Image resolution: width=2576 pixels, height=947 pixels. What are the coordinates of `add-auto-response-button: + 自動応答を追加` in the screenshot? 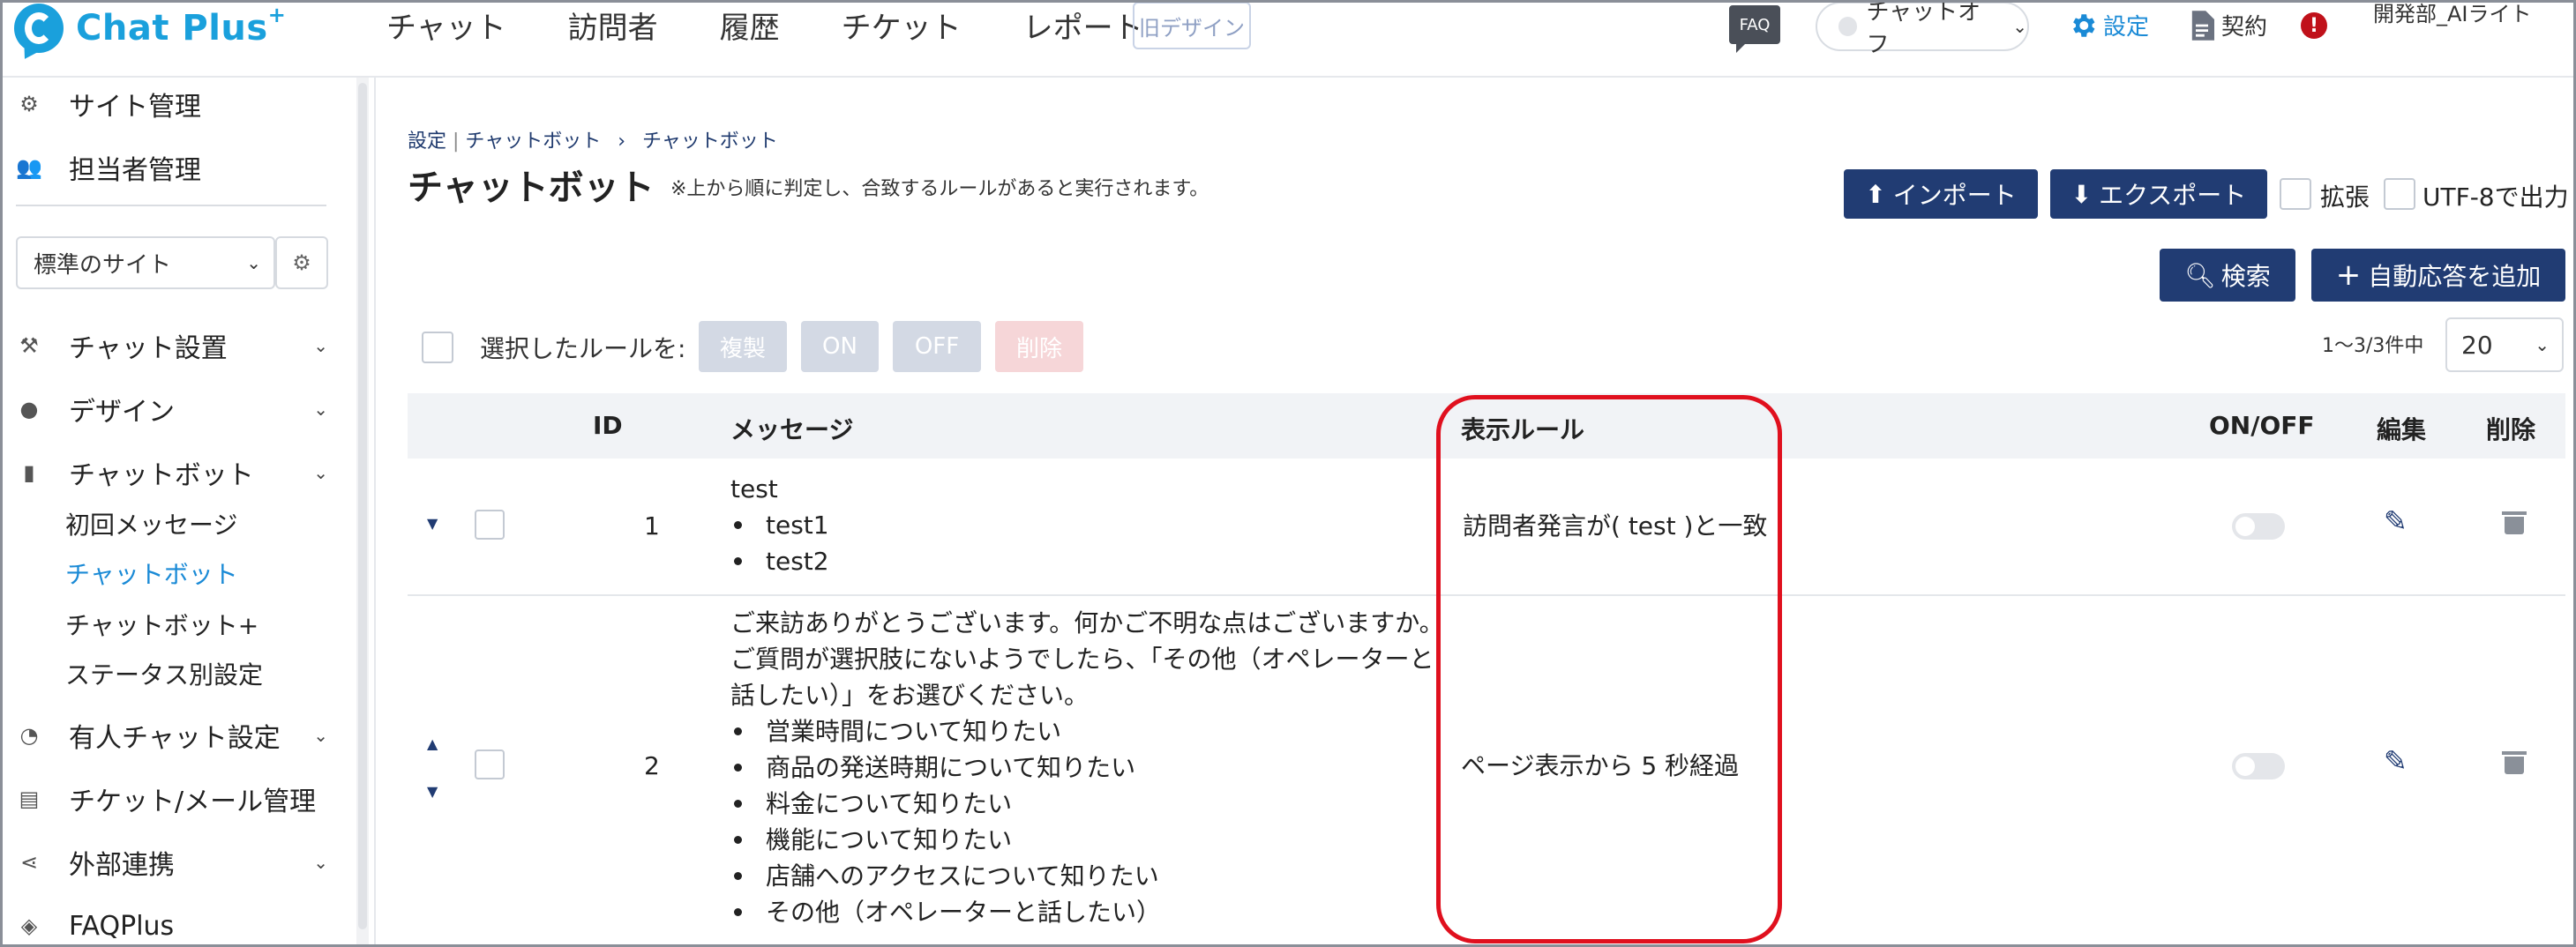 It's located at (2438, 275).